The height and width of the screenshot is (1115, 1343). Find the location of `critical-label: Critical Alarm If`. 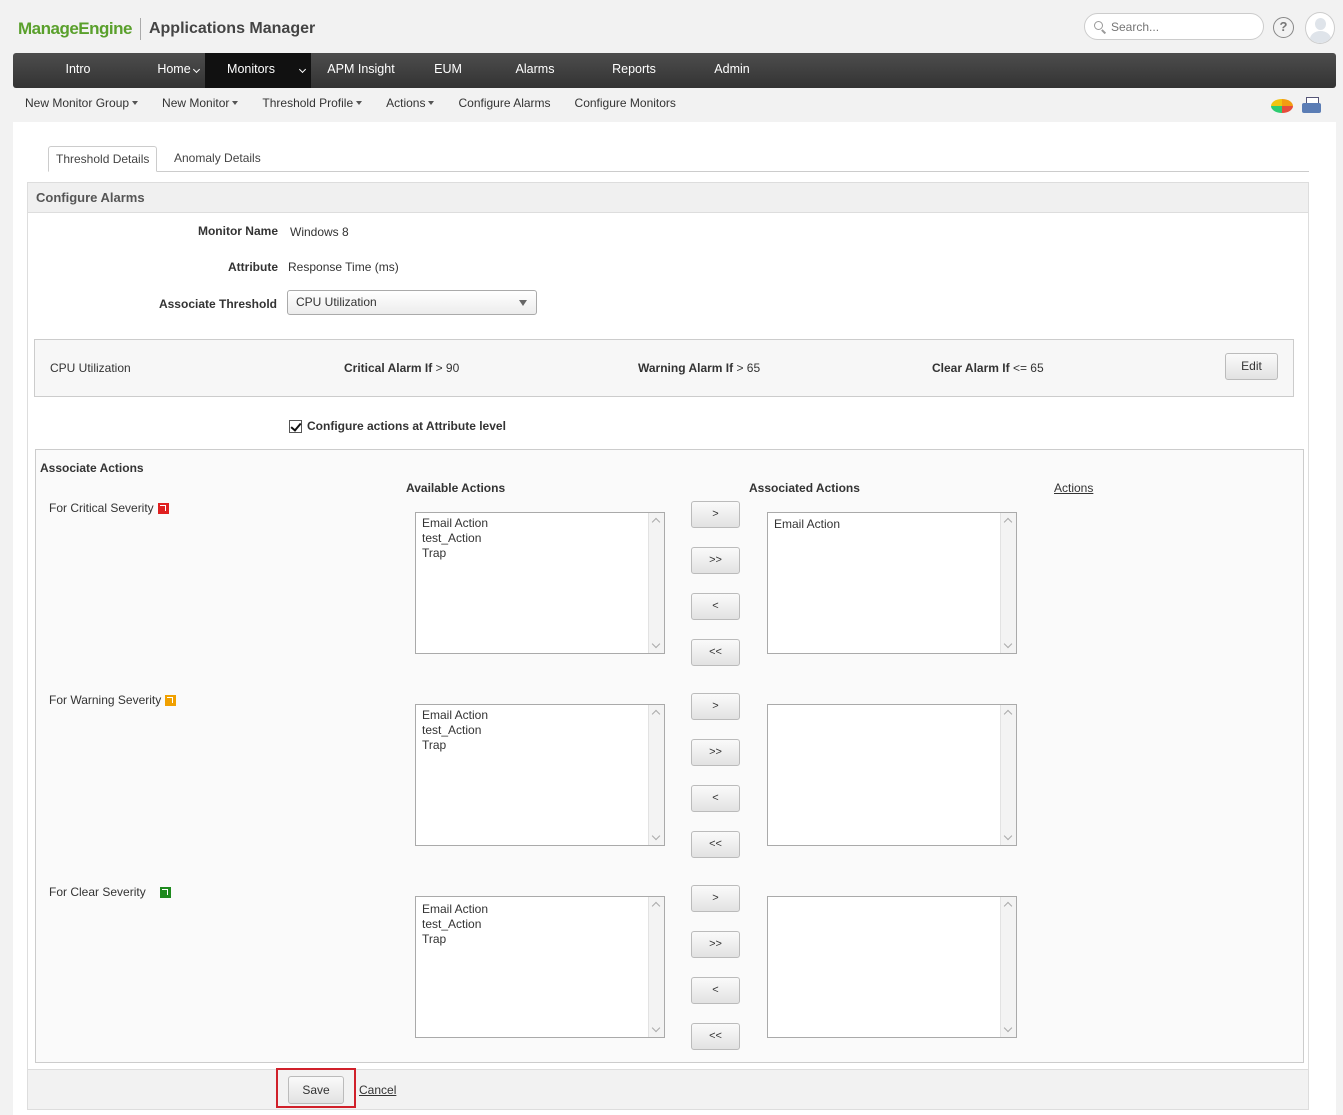

critical-label: Critical Alarm If is located at coordinates (388, 368).